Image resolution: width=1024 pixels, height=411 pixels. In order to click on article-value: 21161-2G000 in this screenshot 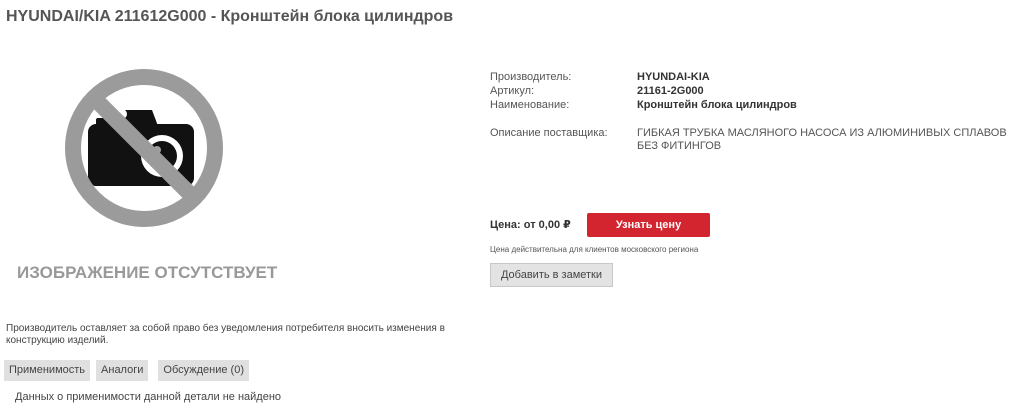, I will do `click(670, 91)`.